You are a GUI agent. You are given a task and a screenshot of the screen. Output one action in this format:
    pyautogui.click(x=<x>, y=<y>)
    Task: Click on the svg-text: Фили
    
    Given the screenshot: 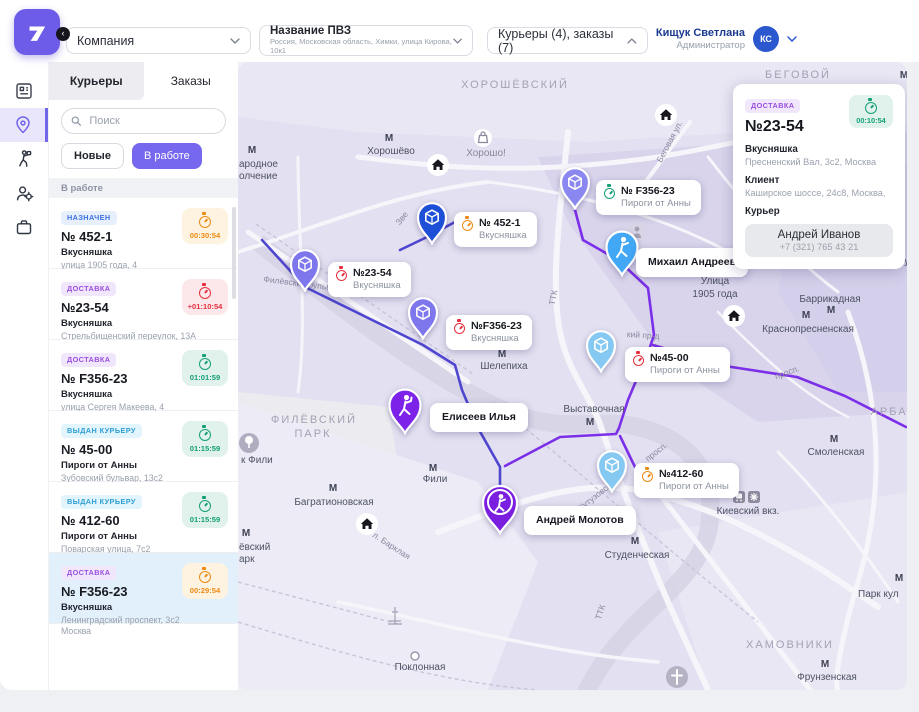 What is the action you would take?
    pyautogui.click(x=435, y=479)
    